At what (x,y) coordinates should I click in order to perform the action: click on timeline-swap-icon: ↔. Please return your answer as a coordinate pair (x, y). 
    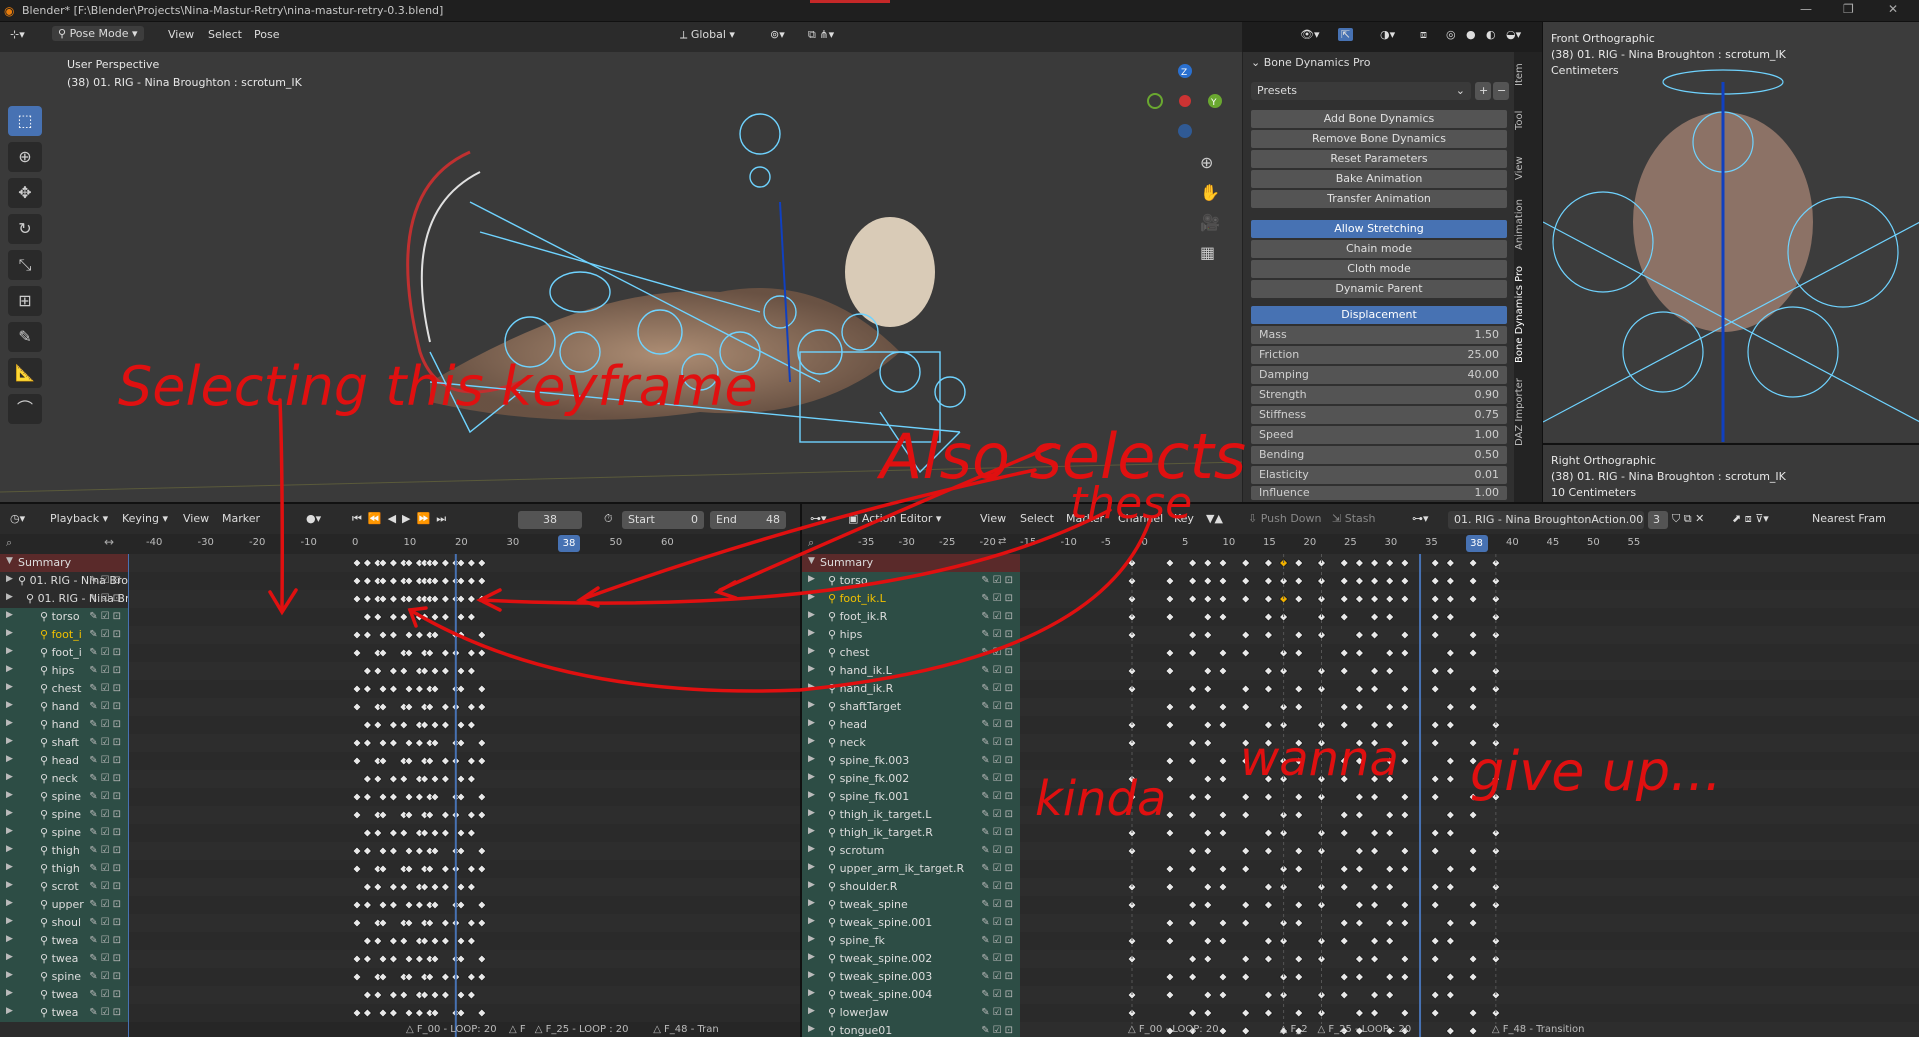
    Looking at the image, I should click on (109, 542).